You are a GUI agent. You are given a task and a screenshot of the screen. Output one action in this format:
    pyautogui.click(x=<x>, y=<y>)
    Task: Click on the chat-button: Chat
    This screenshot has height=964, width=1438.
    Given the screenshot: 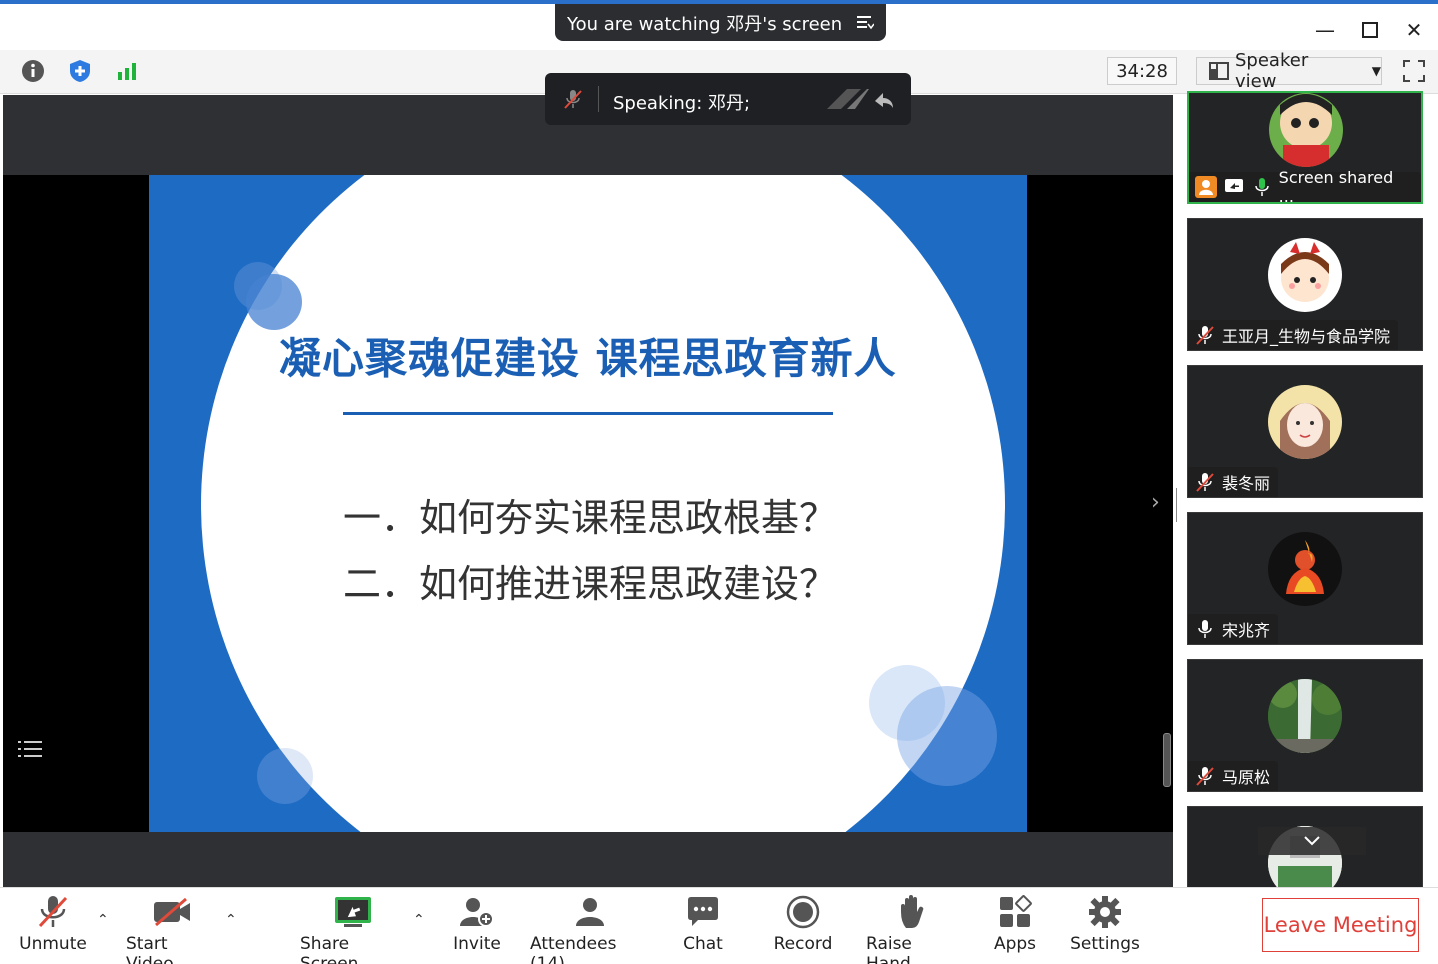 What is the action you would take?
    pyautogui.click(x=703, y=924)
    